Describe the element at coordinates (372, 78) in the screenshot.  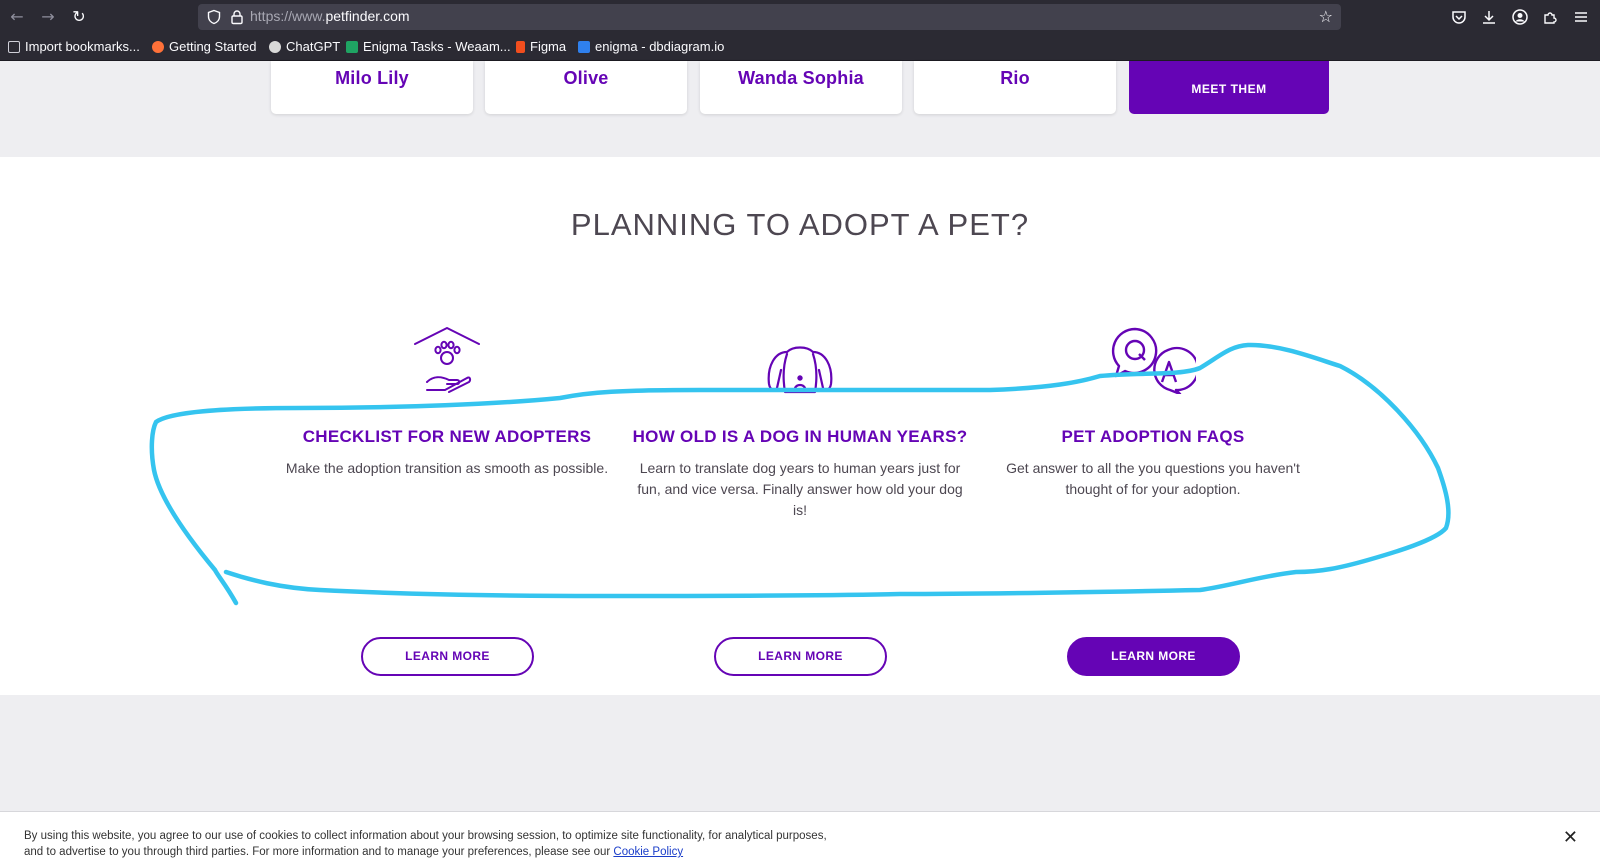
I see `pet-name: Milo Lily` at that location.